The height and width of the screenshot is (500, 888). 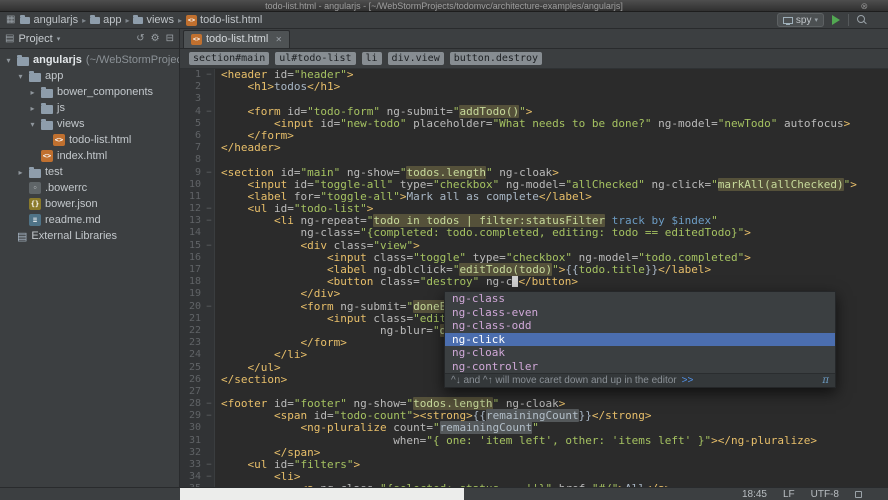 I want to click on tree-item-todo-list-html: <> todo-list.html, so click(x=89, y=140).